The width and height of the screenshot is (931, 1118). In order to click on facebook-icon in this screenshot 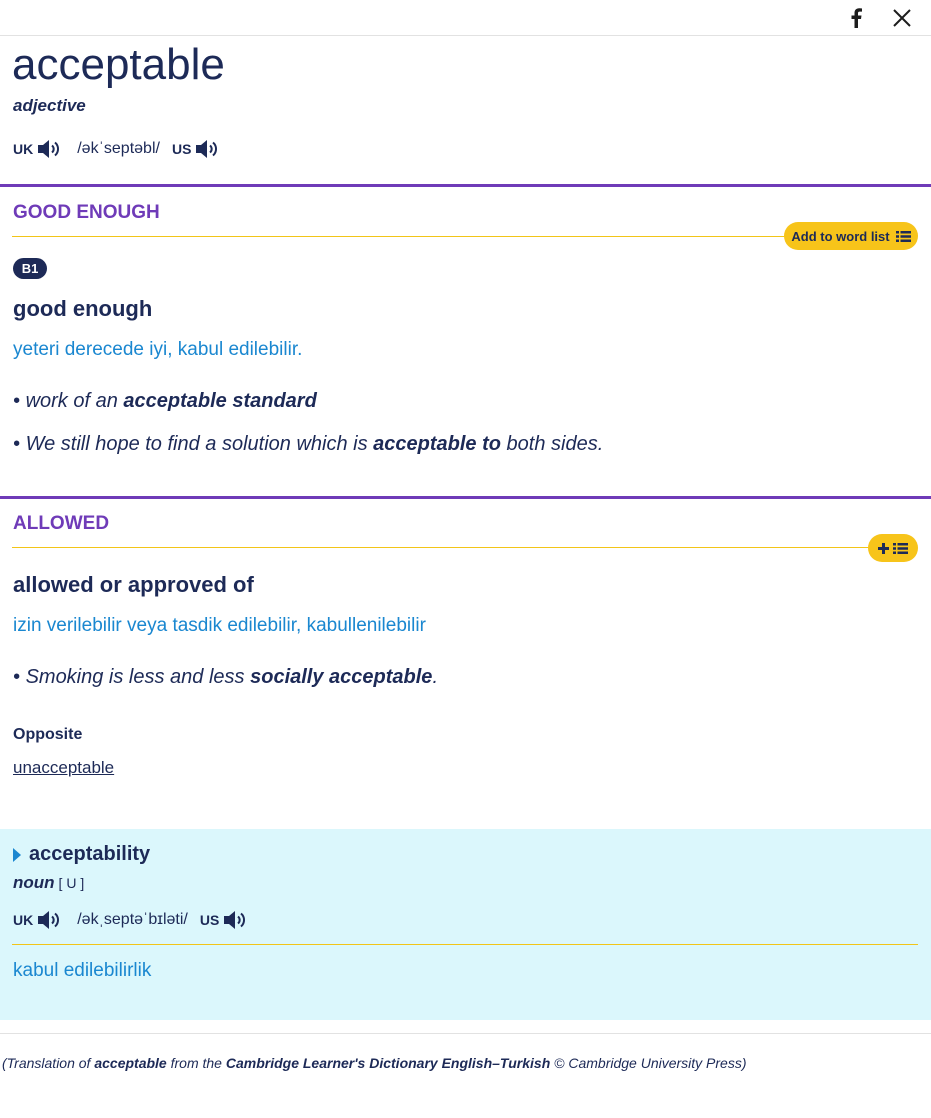, I will do `click(856, 18)`.